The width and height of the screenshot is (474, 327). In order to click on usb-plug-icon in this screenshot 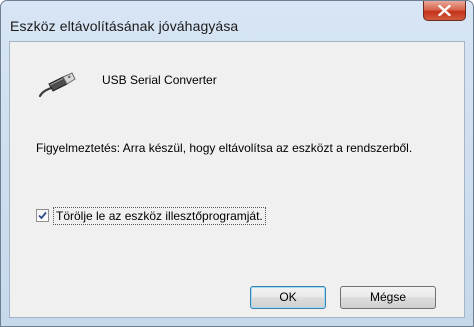, I will do `click(57, 85)`.